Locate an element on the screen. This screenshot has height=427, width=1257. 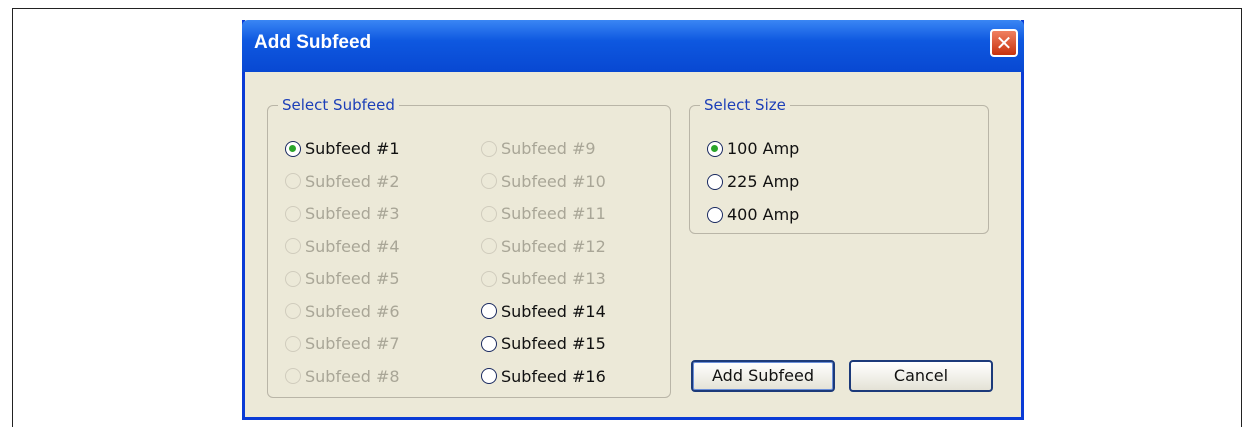
size-radio-option: 100 Amp is located at coordinates (753, 148).